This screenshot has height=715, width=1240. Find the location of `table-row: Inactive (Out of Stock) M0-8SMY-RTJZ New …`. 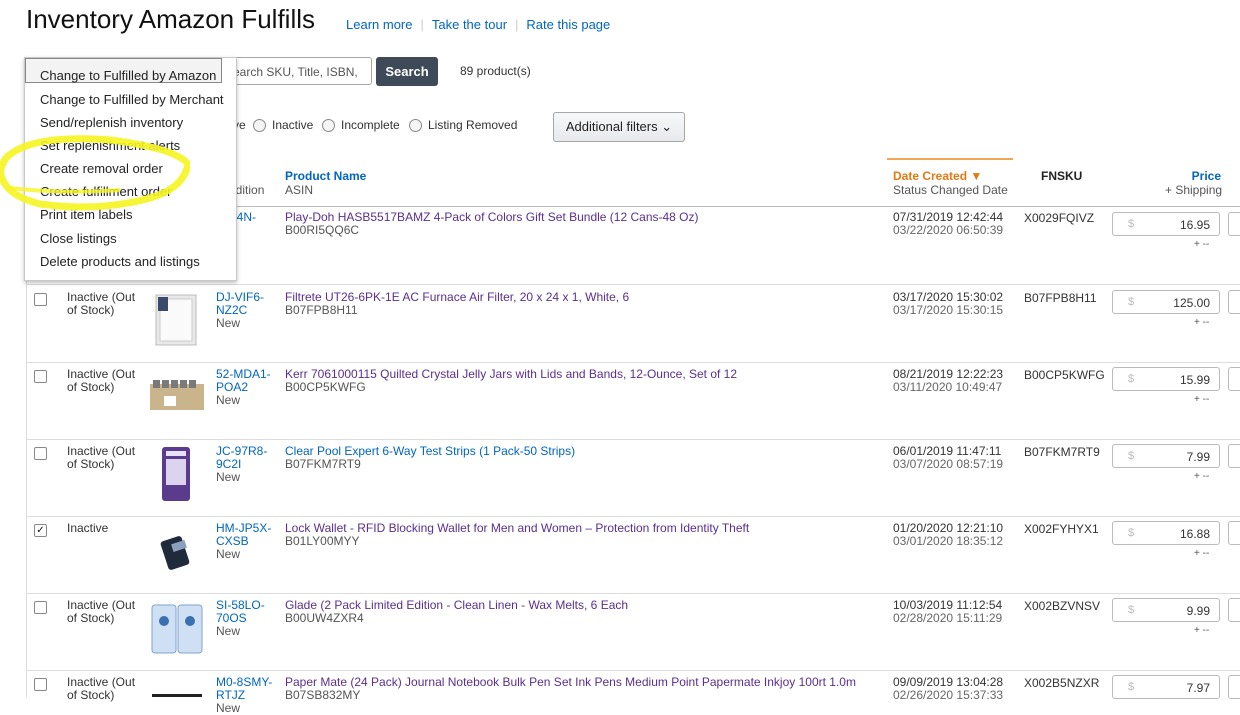

table-row: Inactive (Out of Stock) M0-8SMY-RTJZ New … is located at coordinates (633, 692).